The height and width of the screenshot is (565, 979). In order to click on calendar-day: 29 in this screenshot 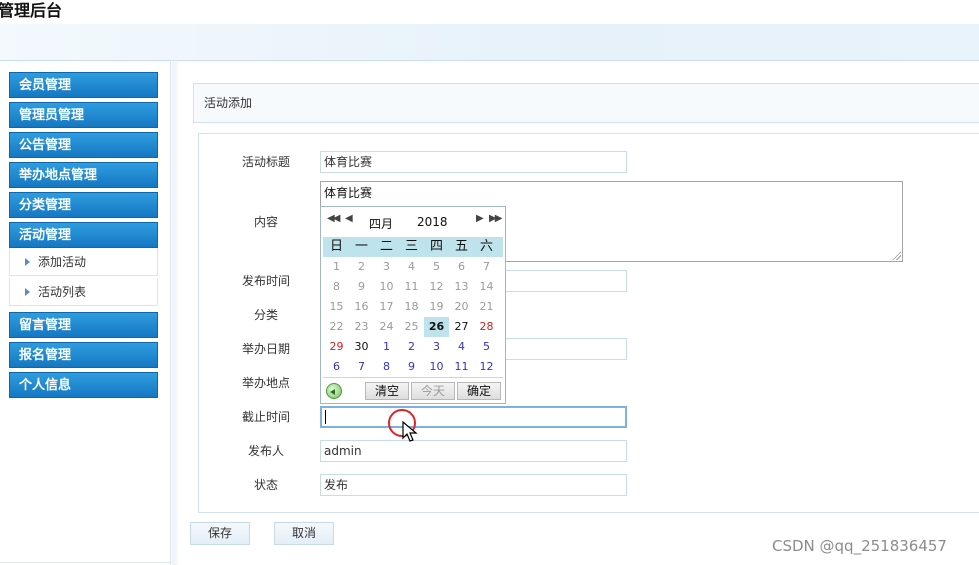, I will do `click(336, 347)`.